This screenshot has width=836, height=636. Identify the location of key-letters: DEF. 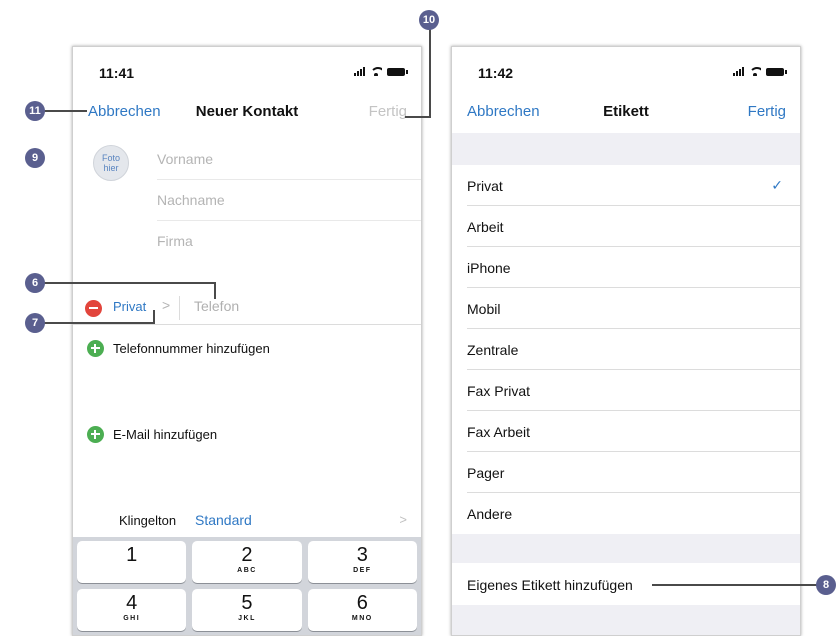
(362, 570).